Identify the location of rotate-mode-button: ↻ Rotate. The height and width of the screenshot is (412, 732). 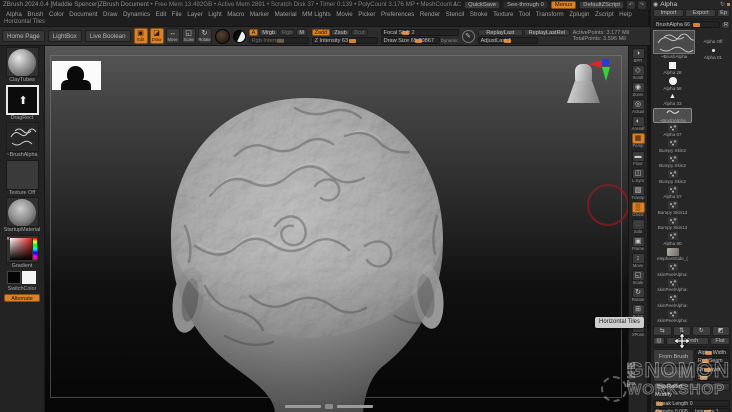
(204, 36).